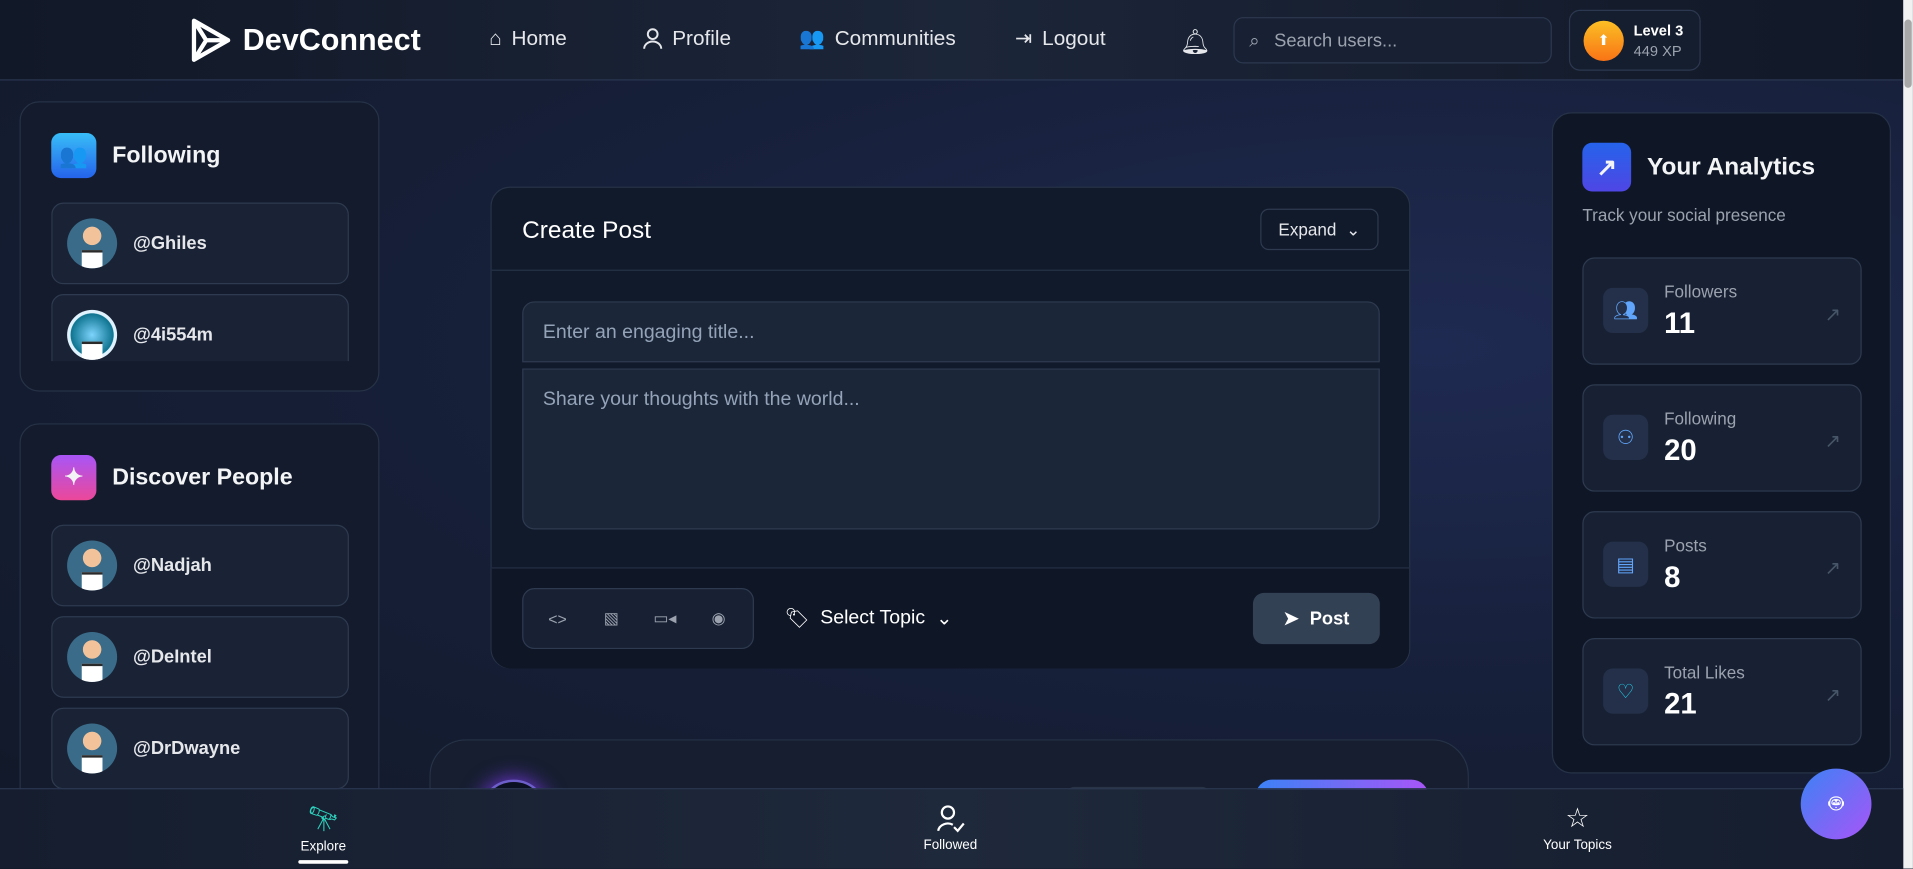 Image resolution: width=1913 pixels, height=869 pixels. What do you see at coordinates (169, 243) in the screenshot?
I see `username: @Ghiles` at bounding box center [169, 243].